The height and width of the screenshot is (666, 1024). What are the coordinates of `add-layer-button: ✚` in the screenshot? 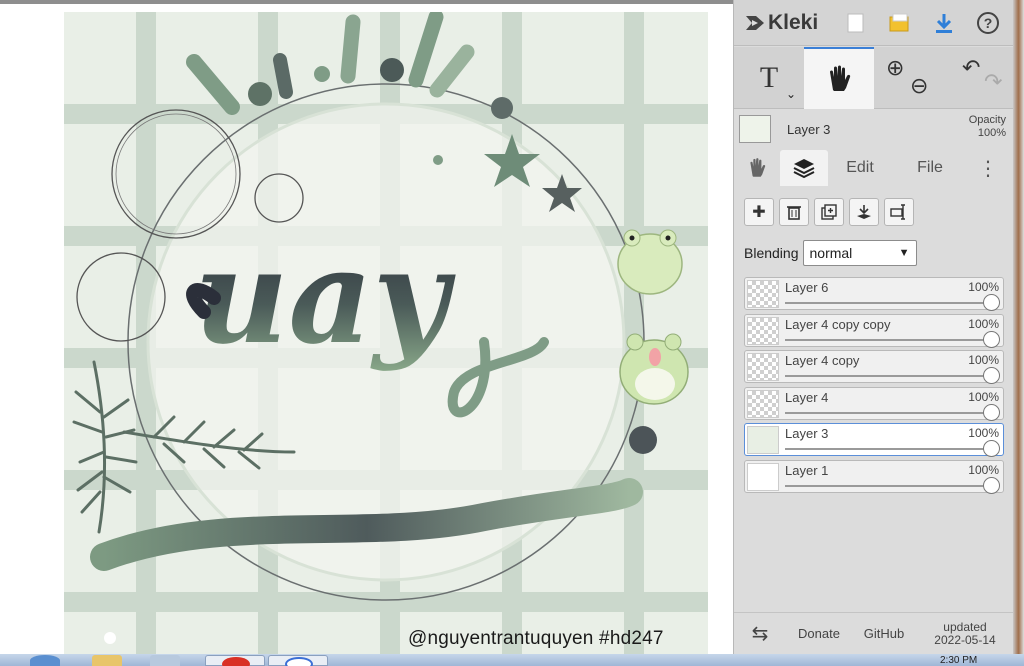 It's located at (759, 212).